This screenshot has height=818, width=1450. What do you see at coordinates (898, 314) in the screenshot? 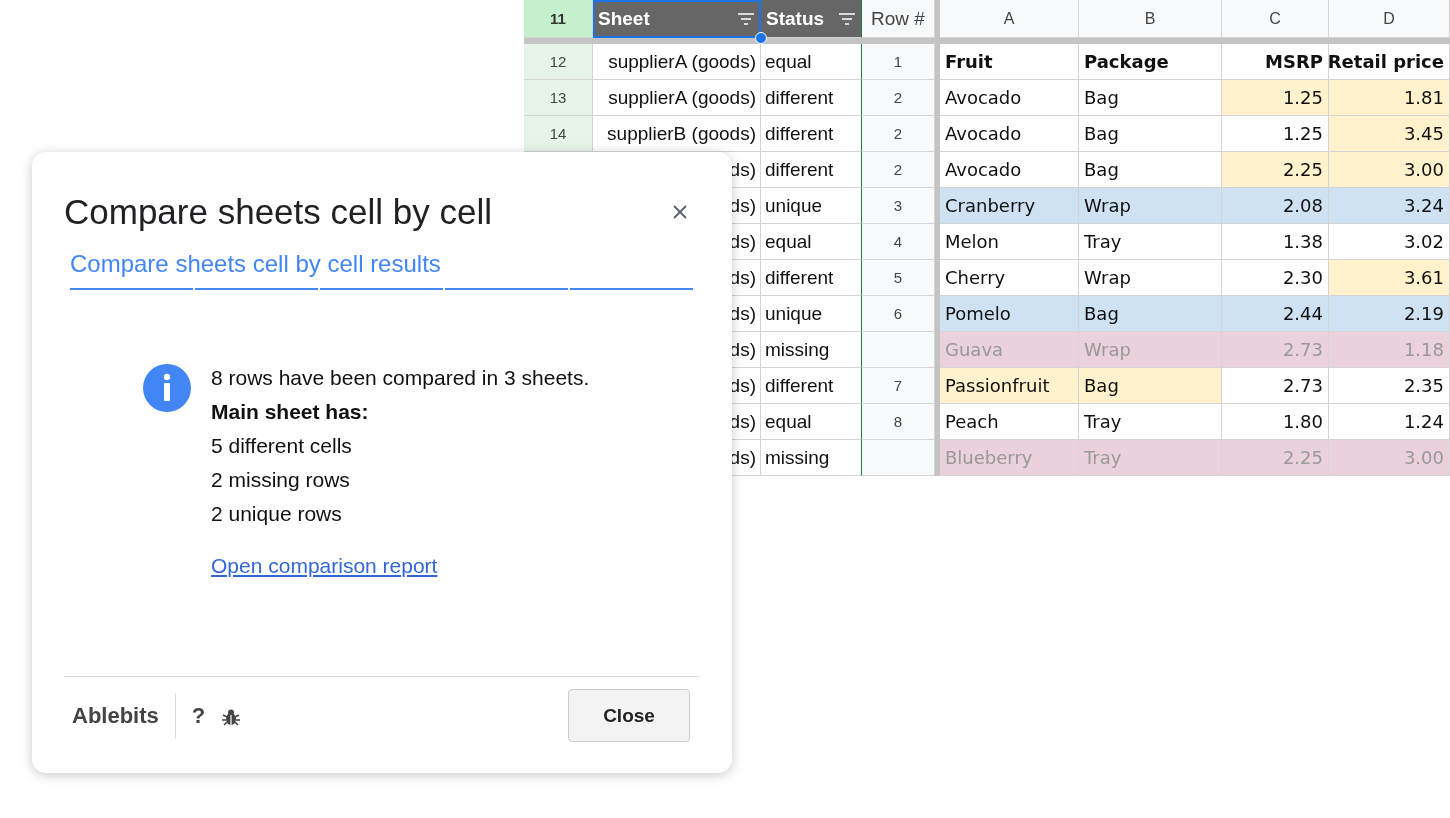
I see `table-cell: 6` at bounding box center [898, 314].